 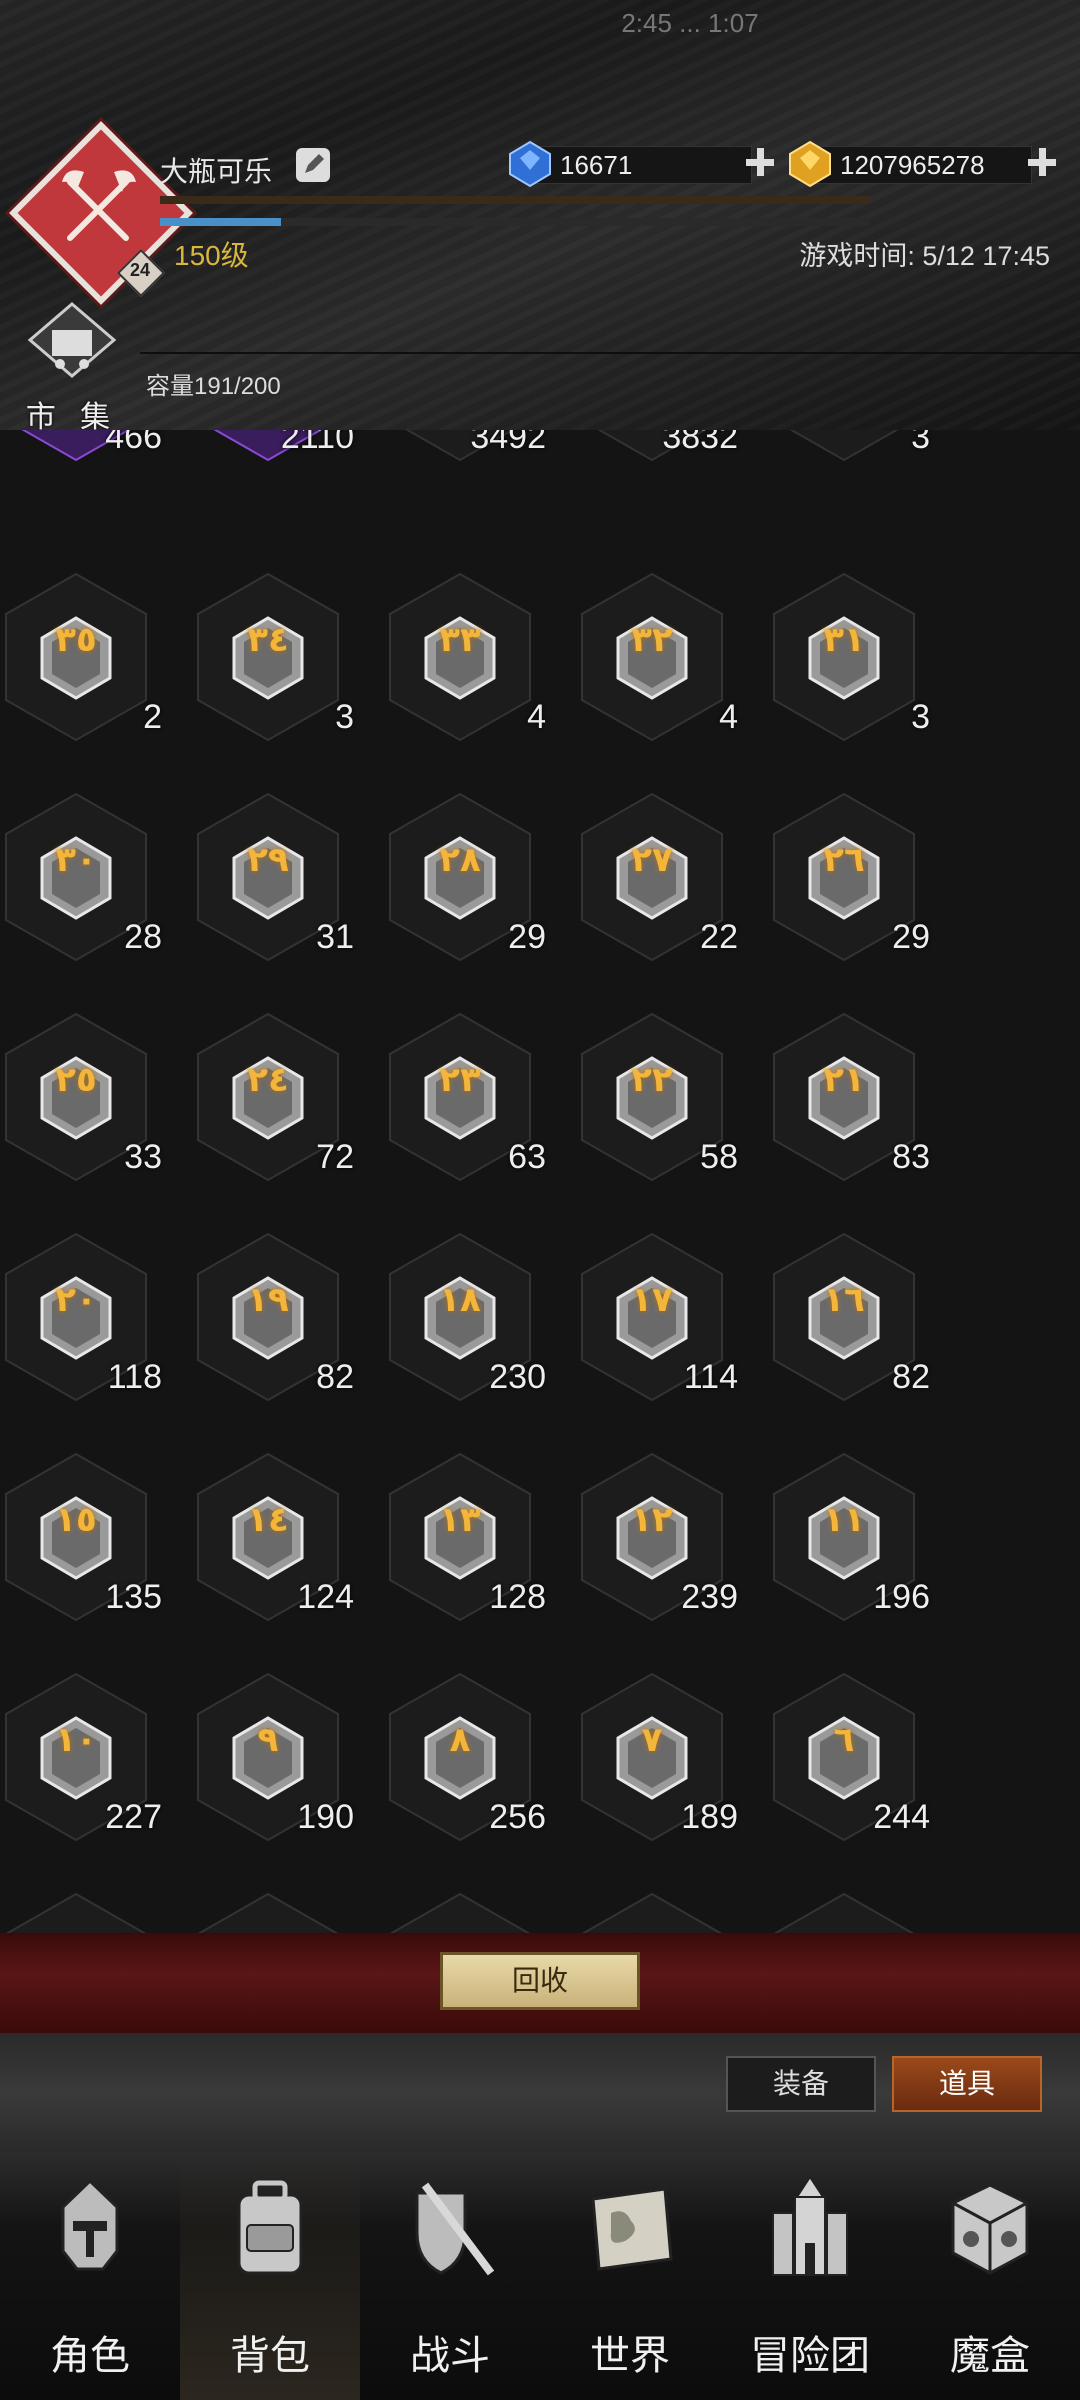 What do you see at coordinates (719, 1157) in the screenshot?
I see `item-count: 58` at bounding box center [719, 1157].